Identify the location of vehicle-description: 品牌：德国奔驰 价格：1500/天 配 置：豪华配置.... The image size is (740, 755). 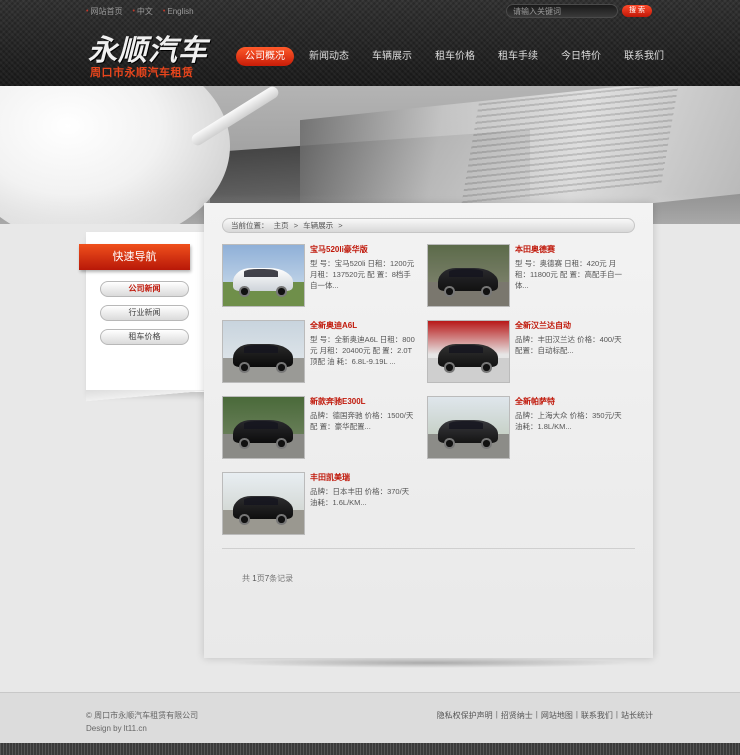
(362, 421).